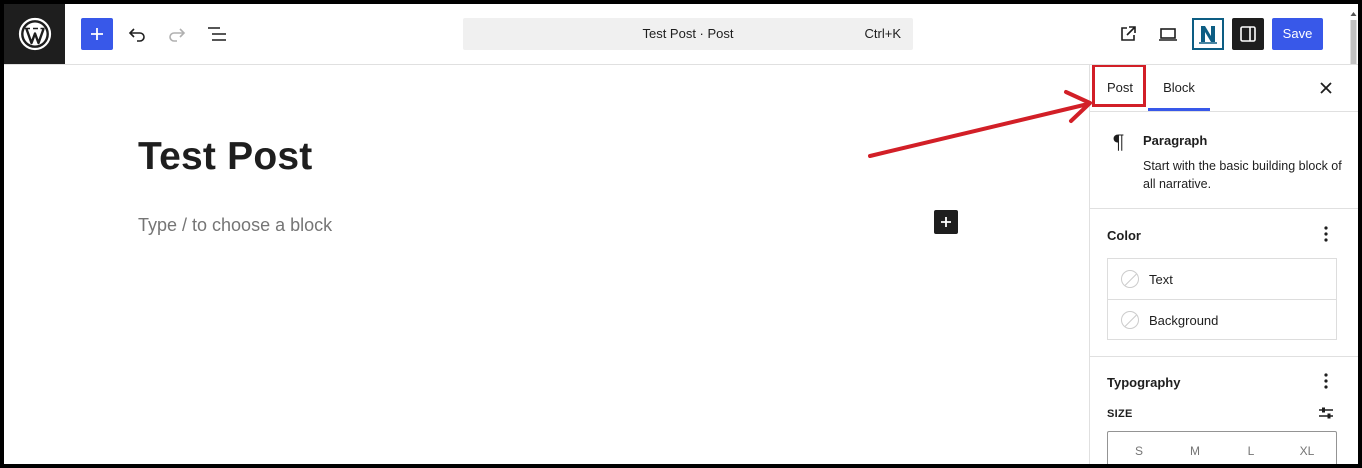 The height and width of the screenshot is (468, 1362). What do you see at coordinates (1222, 279) in the screenshot?
I see `color-item-text: Text` at bounding box center [1222, 279].